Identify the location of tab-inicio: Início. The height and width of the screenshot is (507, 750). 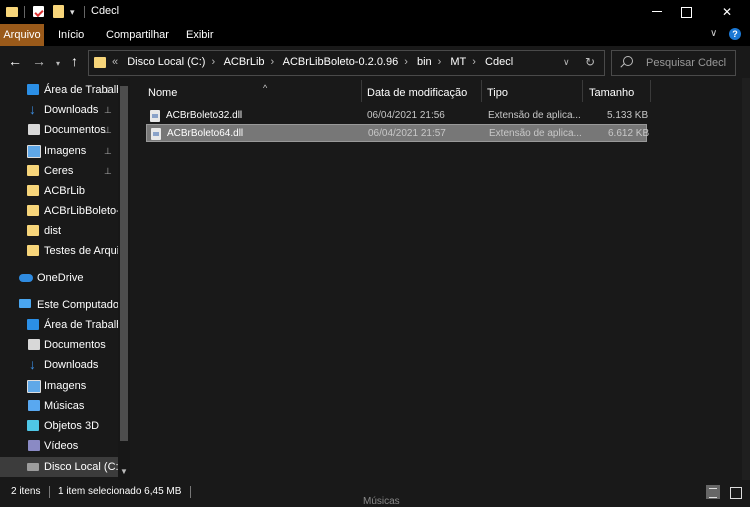
(71, 35).